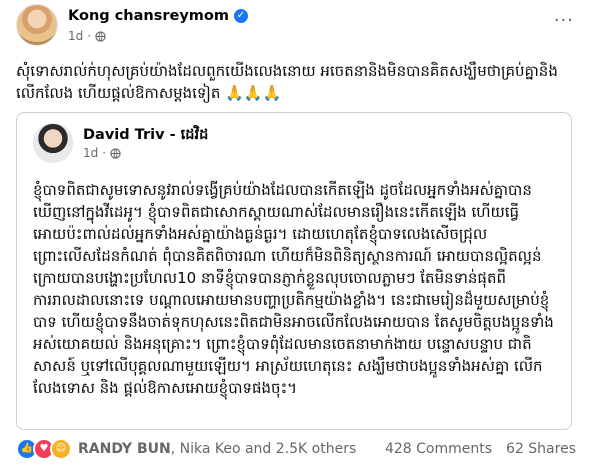 This screenshot has width=590, height=467. Describe the element at coordinates (263, 449) in the screenshot. I see `reaction-others: , Nika Keo and 2.5K others` at that location.